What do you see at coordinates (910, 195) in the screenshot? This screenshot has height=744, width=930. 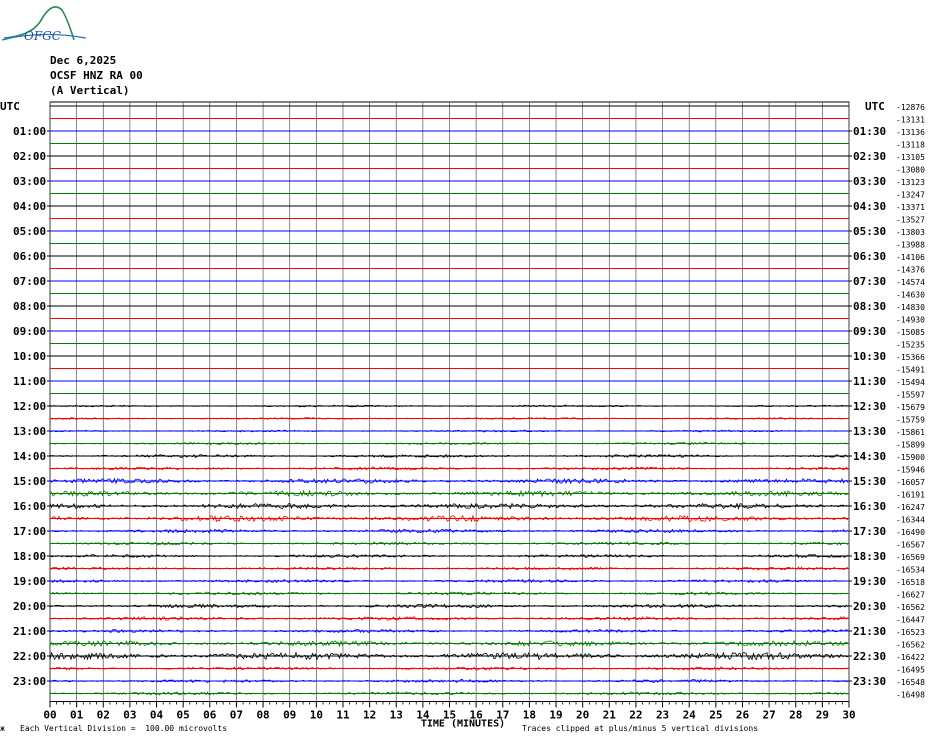 I see `trace-offset-label: -13247` at bounding box center [910, 195].